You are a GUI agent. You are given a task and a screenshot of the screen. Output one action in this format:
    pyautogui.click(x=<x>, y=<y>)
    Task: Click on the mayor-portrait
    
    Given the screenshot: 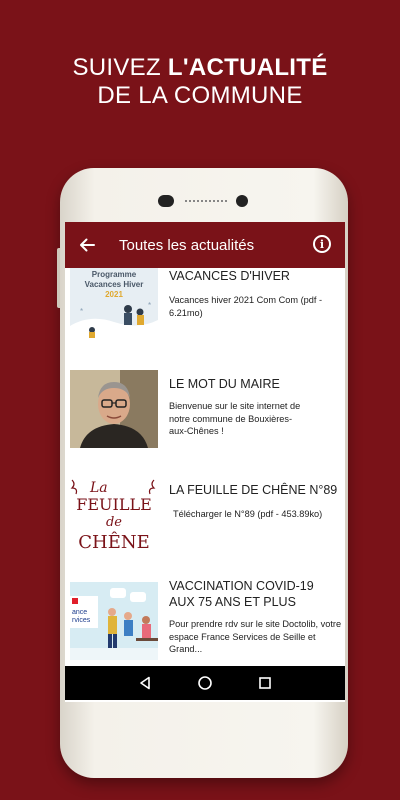 What is the action you would take?
    pyautogui.click(x=114, y=409)
    